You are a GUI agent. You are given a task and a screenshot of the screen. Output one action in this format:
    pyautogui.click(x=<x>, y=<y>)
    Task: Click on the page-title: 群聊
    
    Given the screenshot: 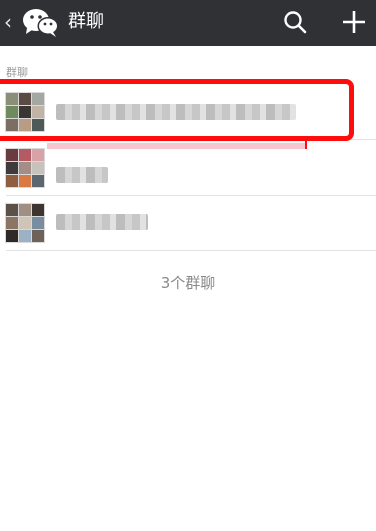 What is the action you would take?
    pyautogui.click(x=86, y=21)
    